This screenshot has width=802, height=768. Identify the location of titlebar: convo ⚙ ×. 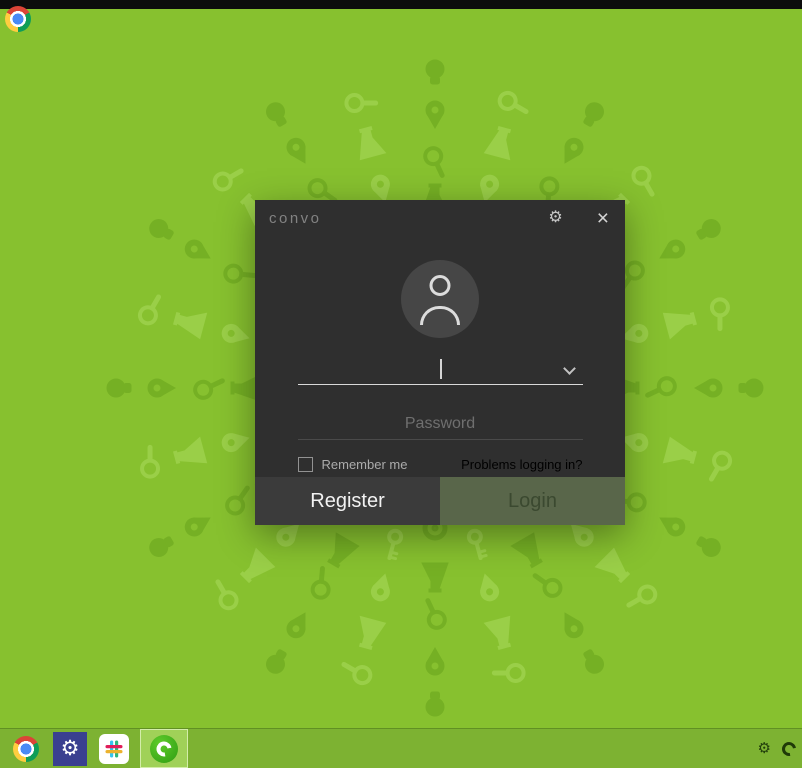
(440, 218).